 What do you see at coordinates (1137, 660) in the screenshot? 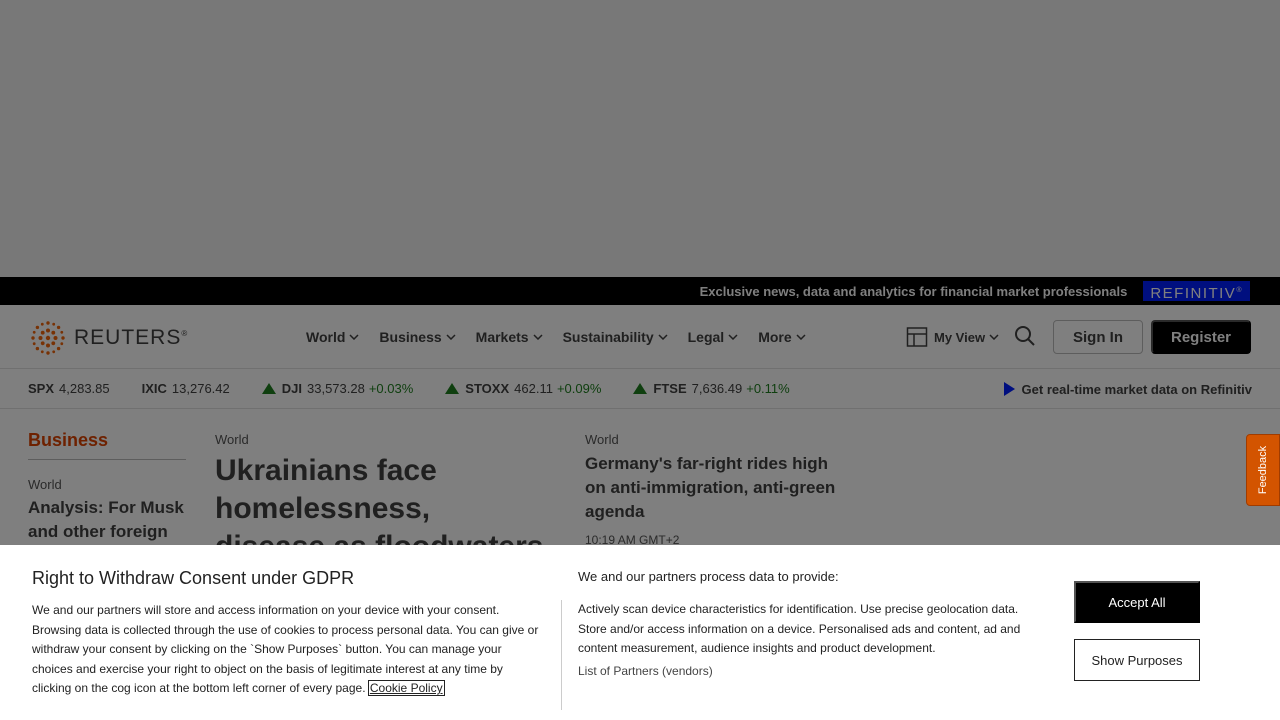
I see `show-purposes-button: Show Purposes` at bounding box center [1137, 660].